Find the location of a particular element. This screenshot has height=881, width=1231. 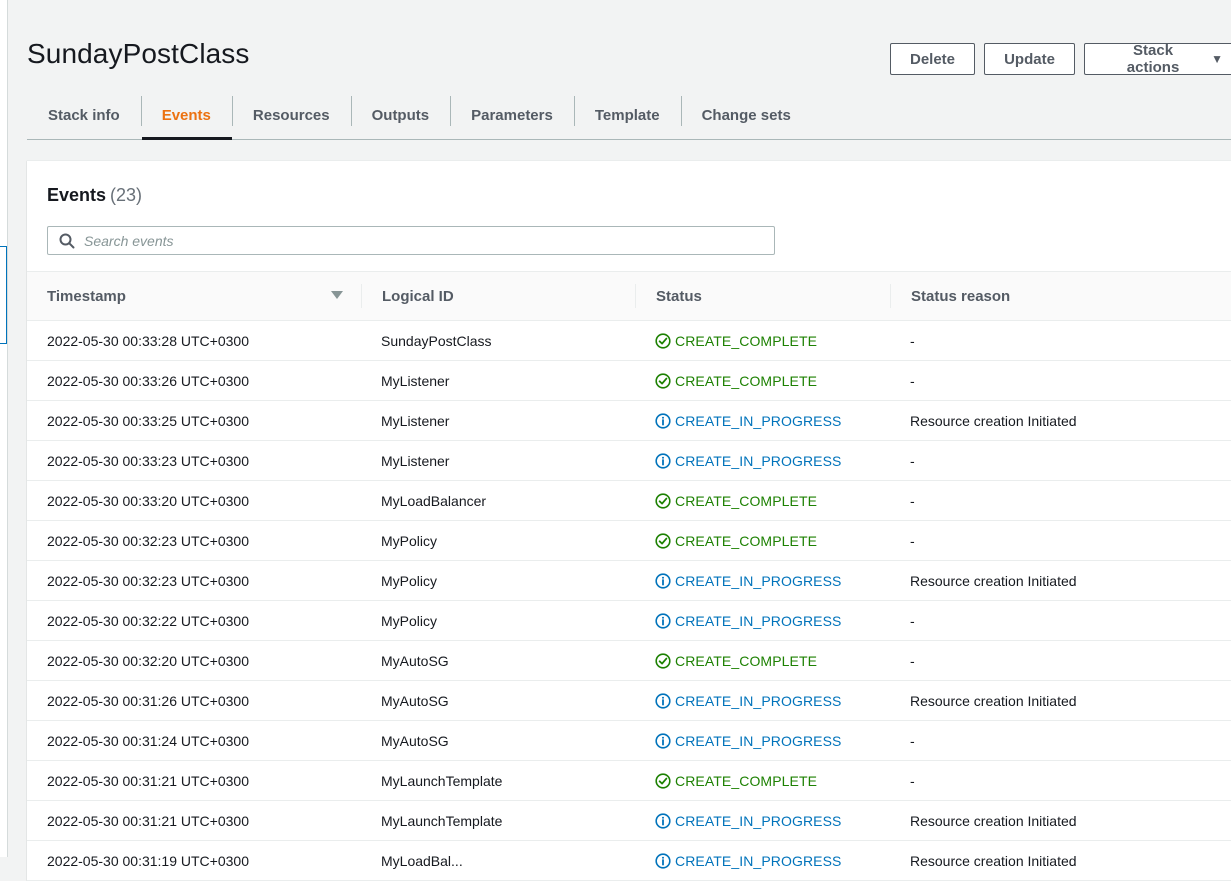

page-title: SundayPostClass is located at coordinates (138, 53).